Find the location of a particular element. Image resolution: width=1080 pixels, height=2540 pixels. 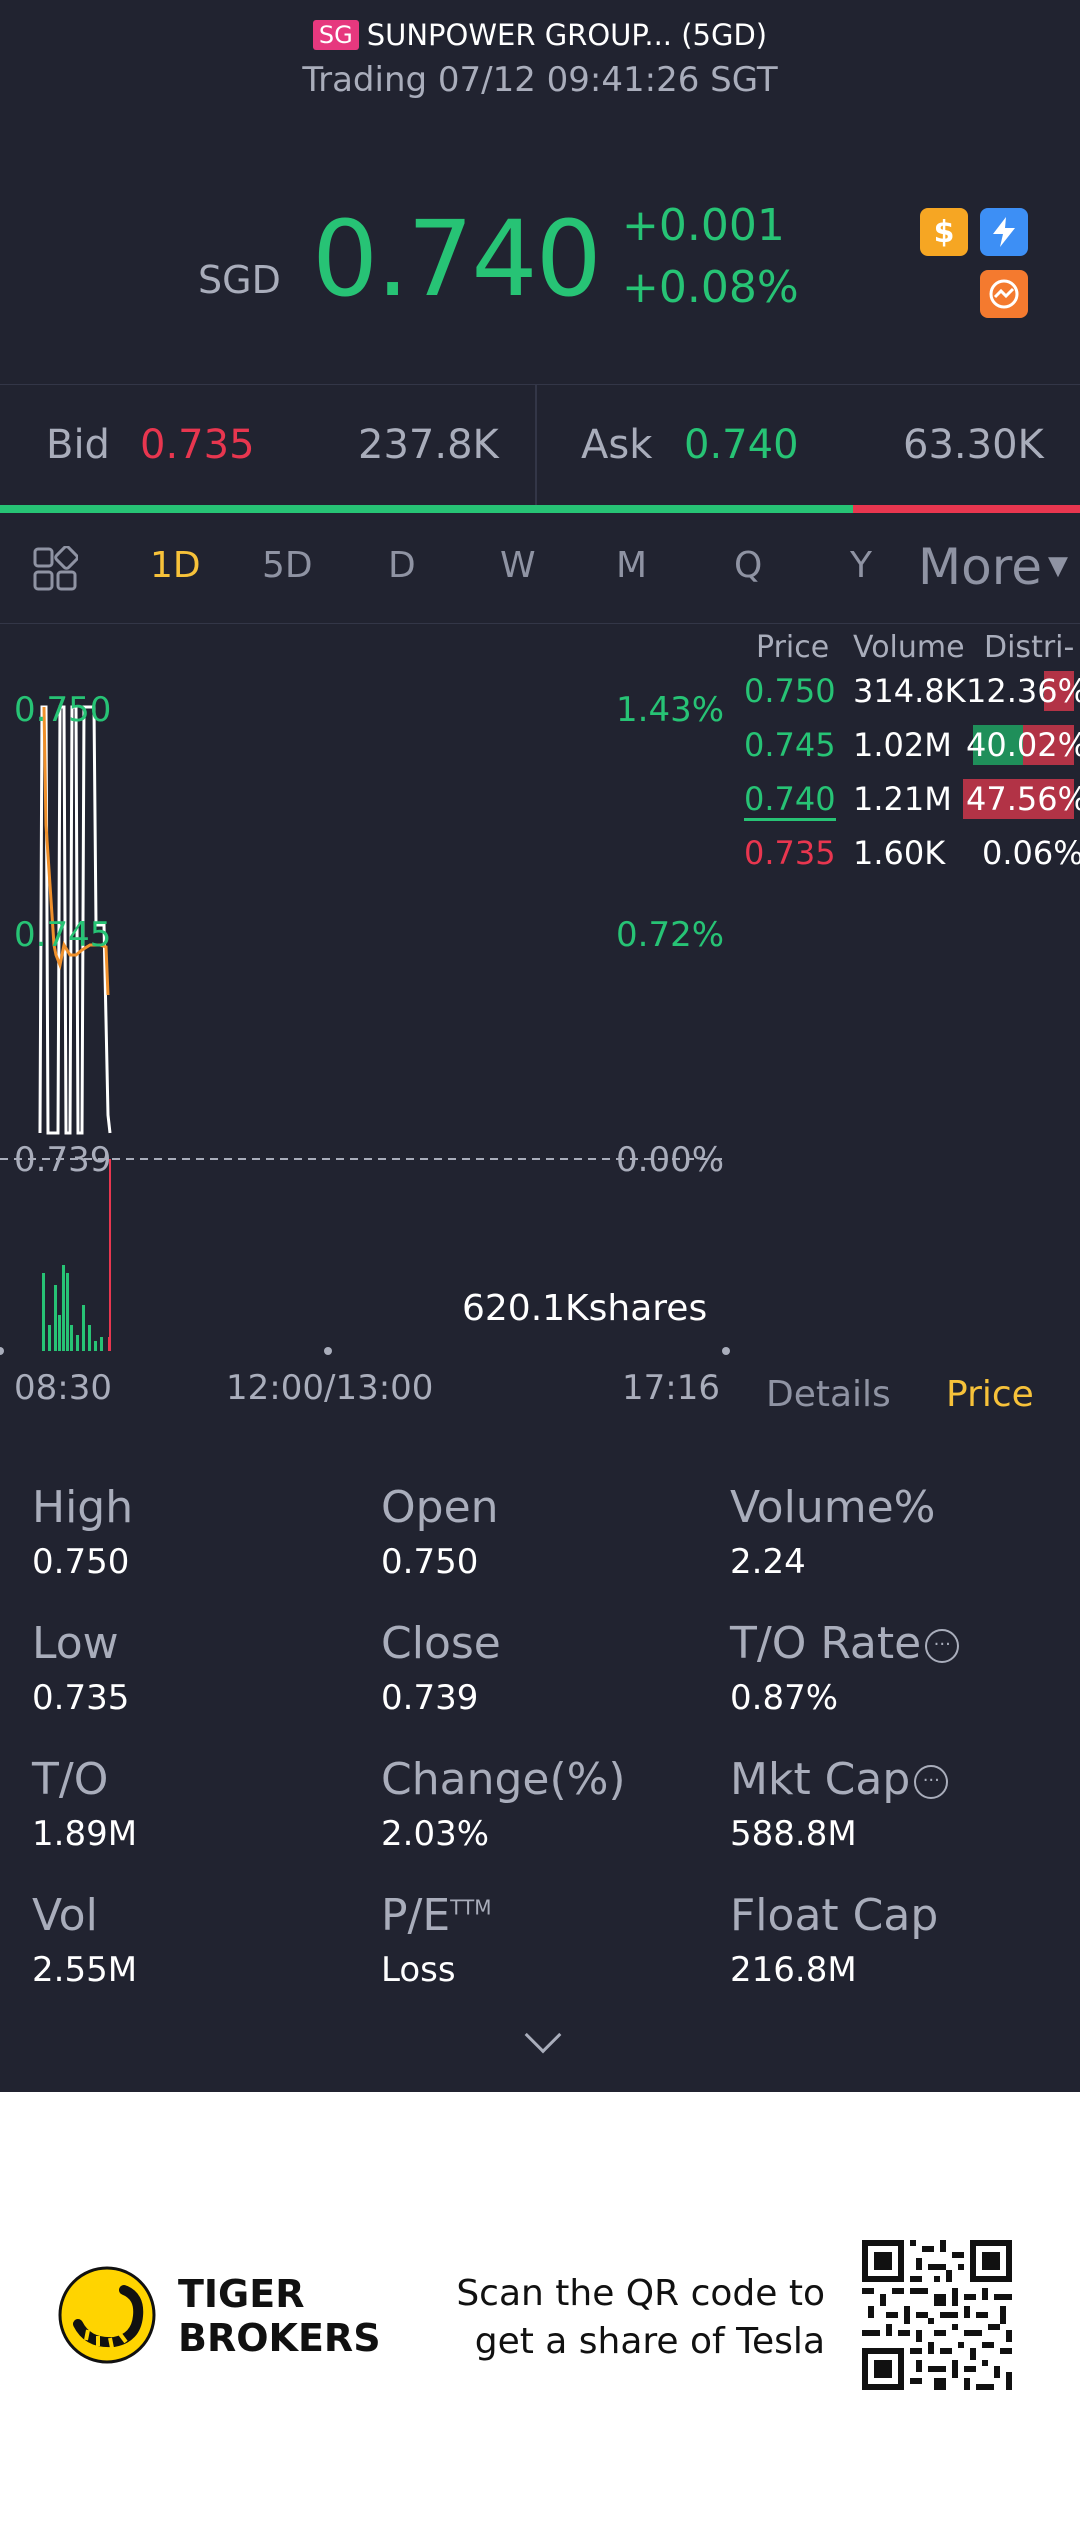

price-label-low: 0.739 is located at coordinates (63, 1160).